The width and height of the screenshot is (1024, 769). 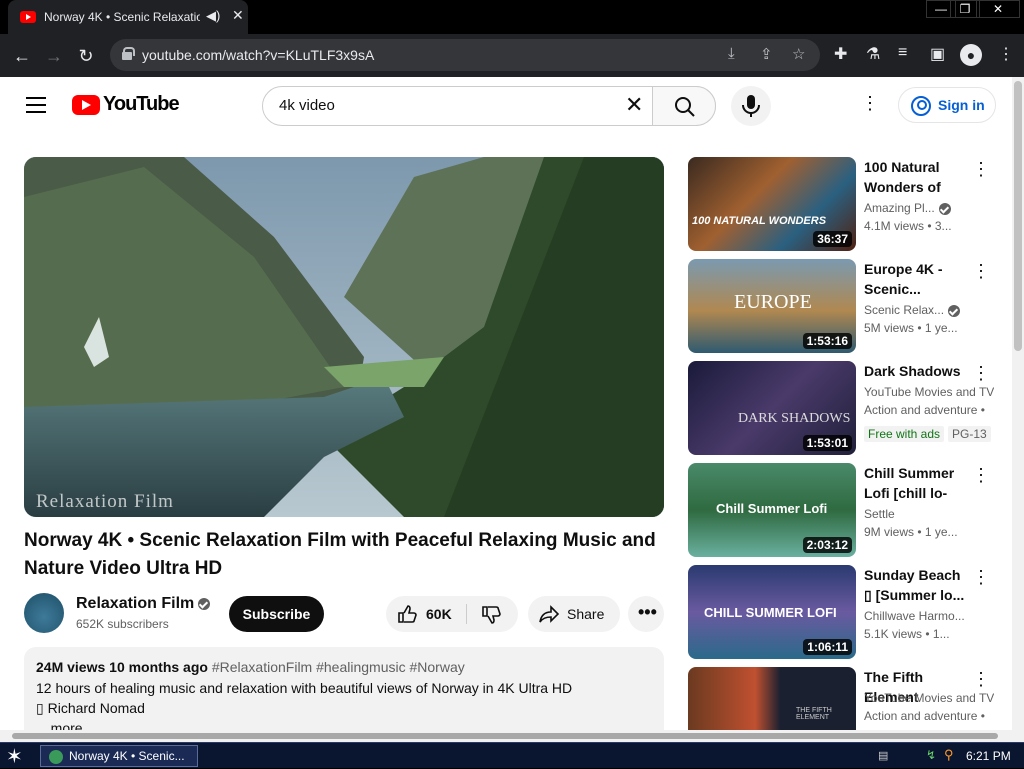 What do you see at coordinates (840, 54) in the screenshot?
I see `extensions-puzzle-icon: ✚` at bounding box center [840, 54].